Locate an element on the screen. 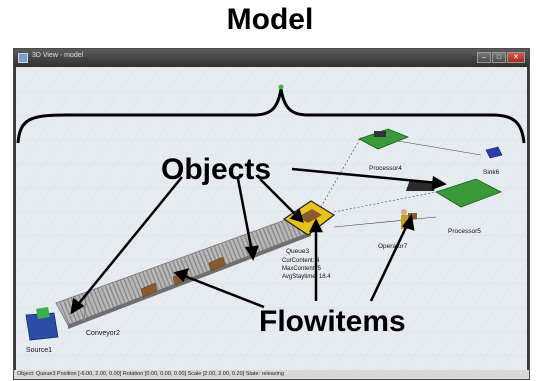  window-app-icon is located at coordinates (23, 58).